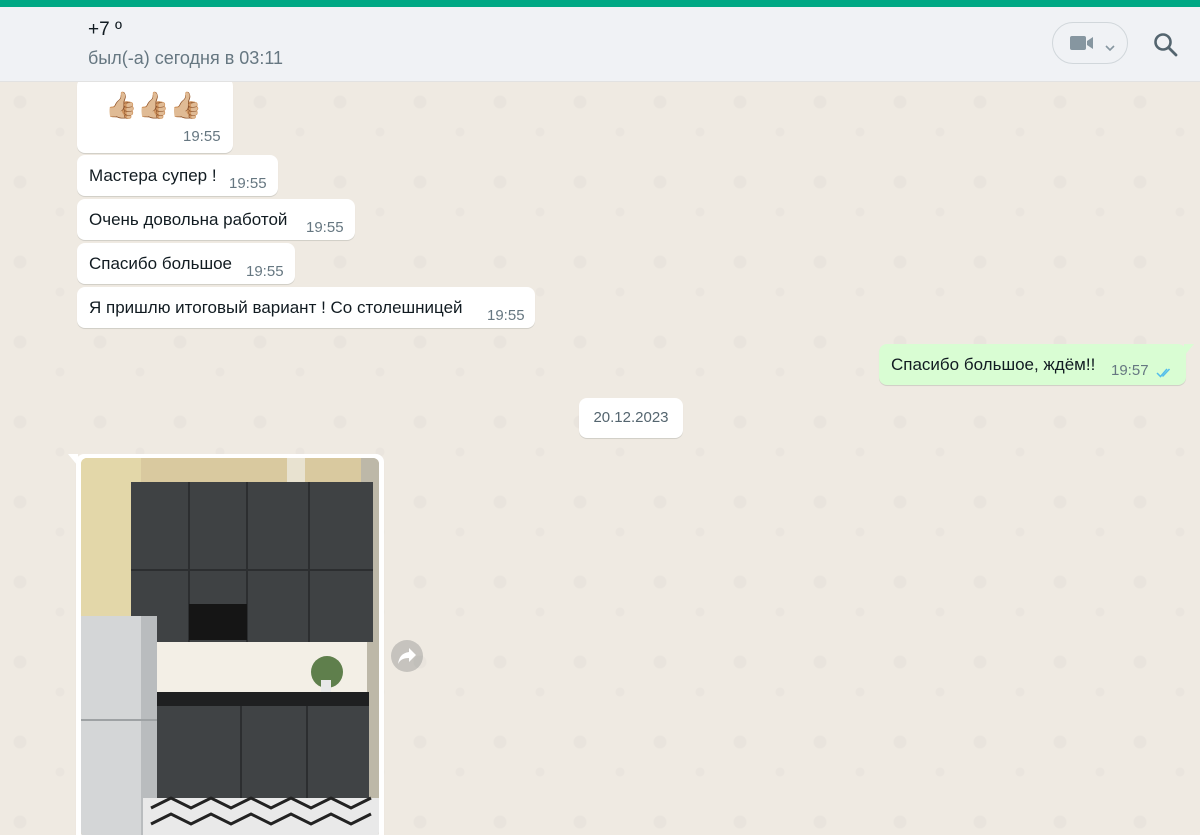 The width and height of the screenshot is (1200, 835). I want to click on message-text: Очень довольна работой, so click(188, 219).